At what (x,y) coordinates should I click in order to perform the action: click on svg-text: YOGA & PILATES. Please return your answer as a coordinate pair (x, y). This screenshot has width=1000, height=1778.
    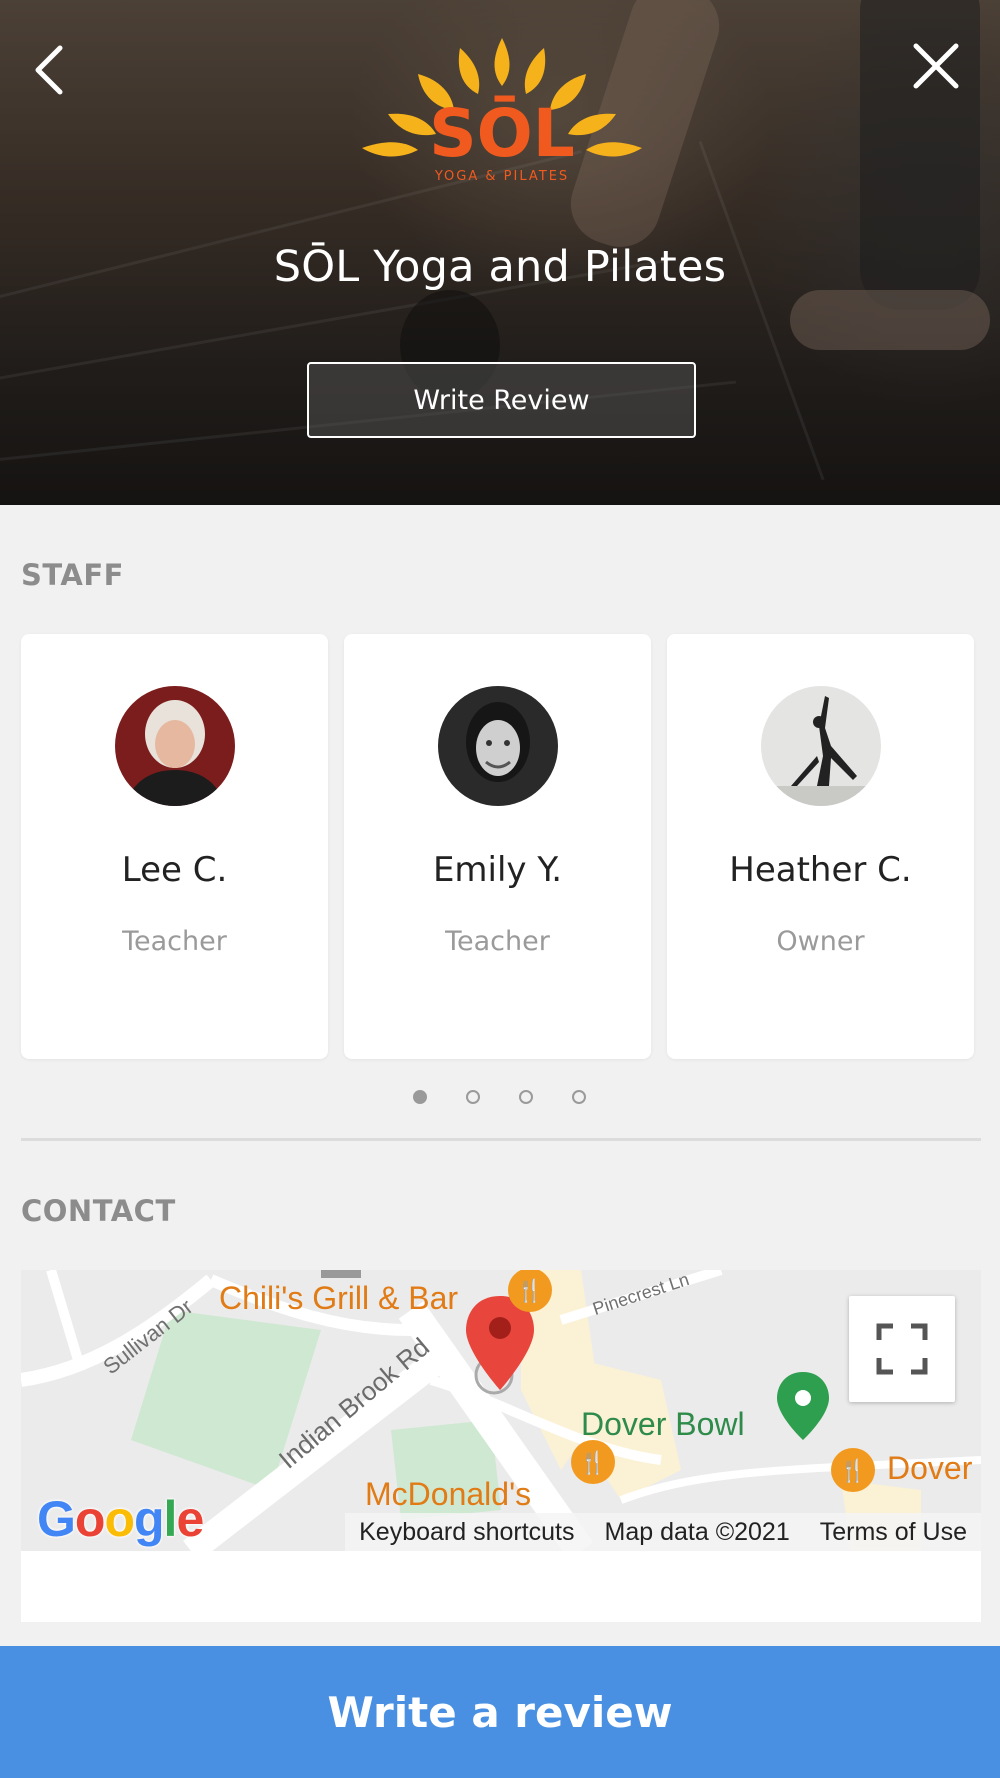
    Looking at the image, I should click on (501, 176).